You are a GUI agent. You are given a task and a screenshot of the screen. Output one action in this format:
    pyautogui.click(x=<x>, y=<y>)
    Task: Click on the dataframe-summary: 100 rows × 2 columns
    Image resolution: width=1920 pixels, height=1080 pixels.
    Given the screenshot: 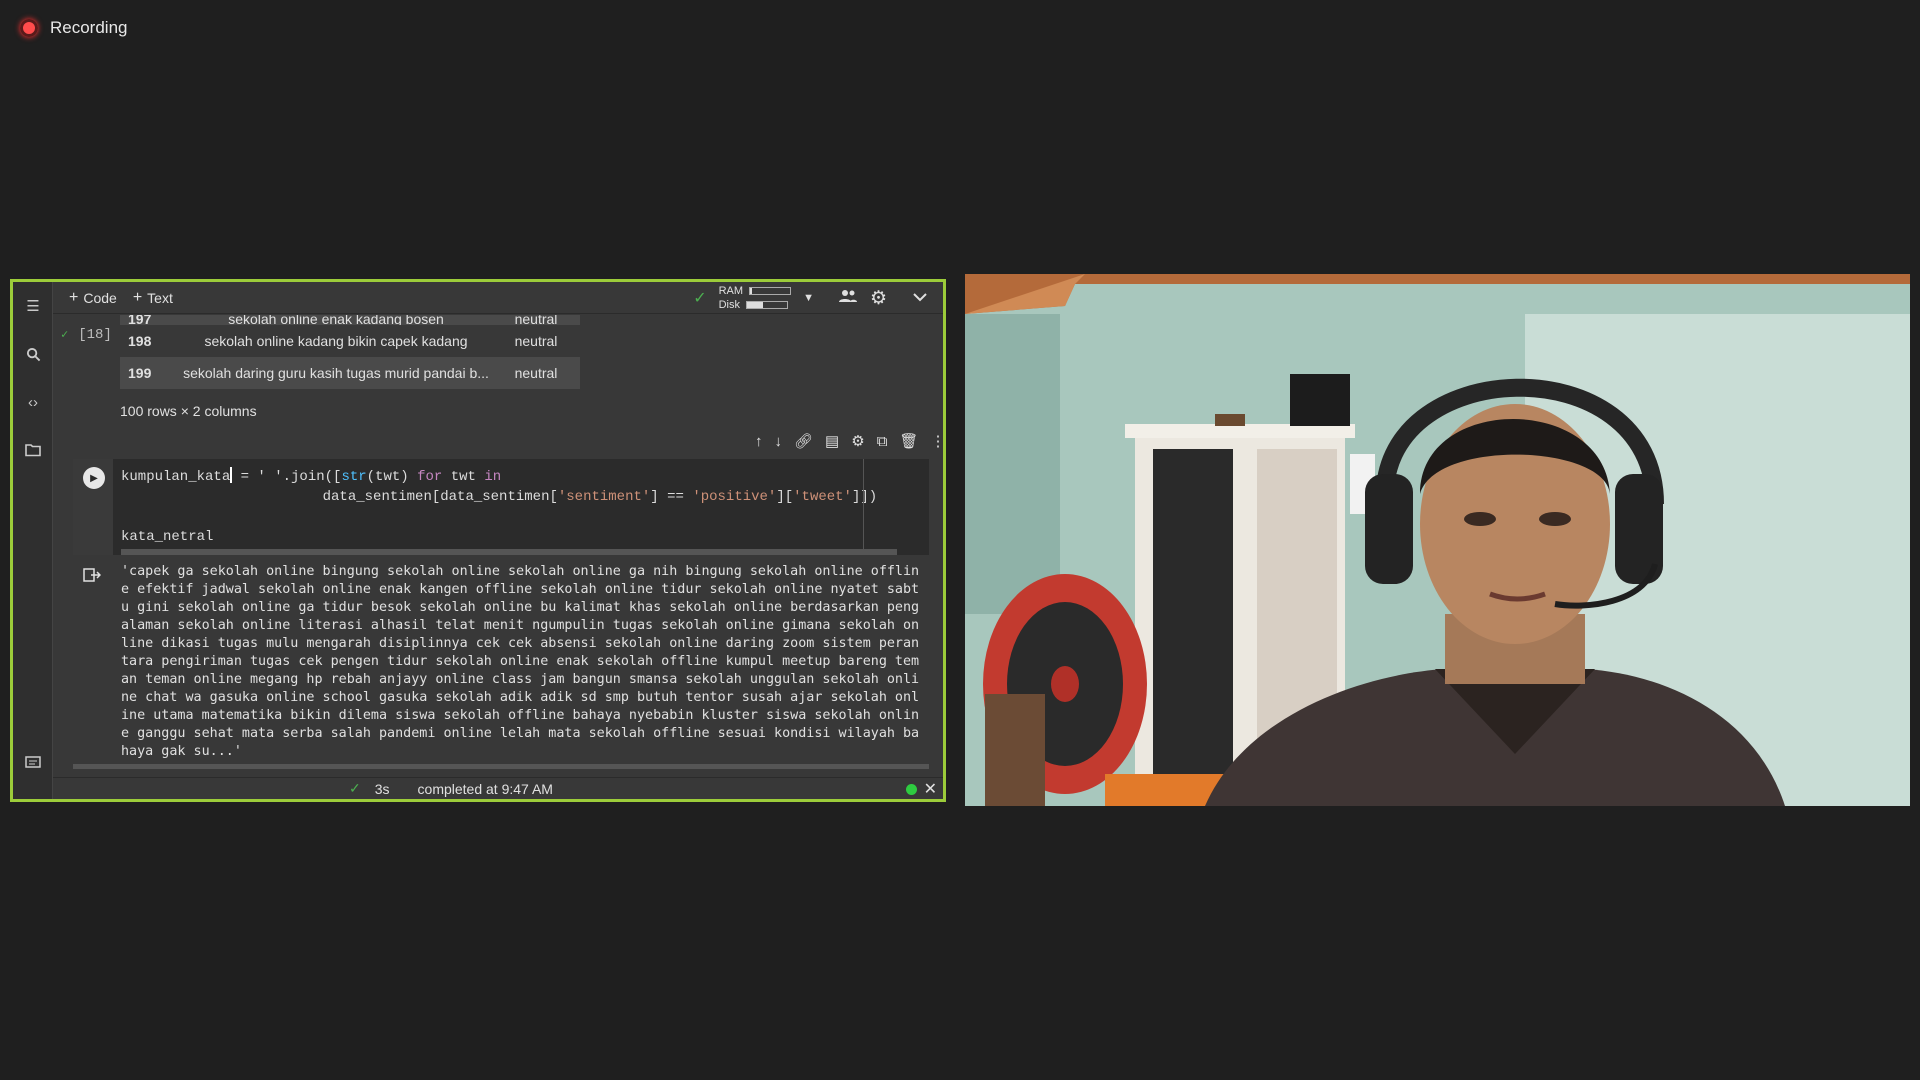 What is the action you would take?
    pyautogui.click(x=188, y=411)
    